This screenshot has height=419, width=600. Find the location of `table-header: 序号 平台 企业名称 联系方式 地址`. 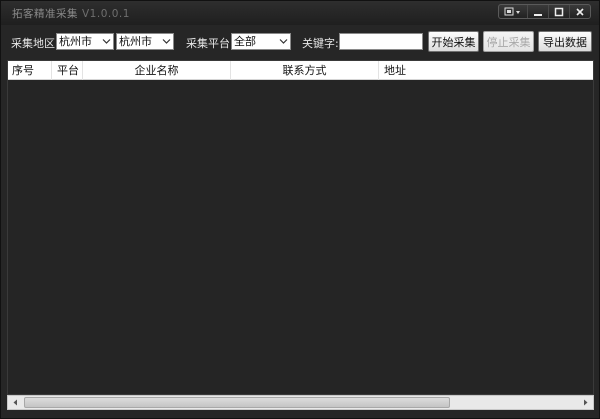

table-header: 序号 平台 企业名称 联系方式 地址 is located at coordinates (300, 70).